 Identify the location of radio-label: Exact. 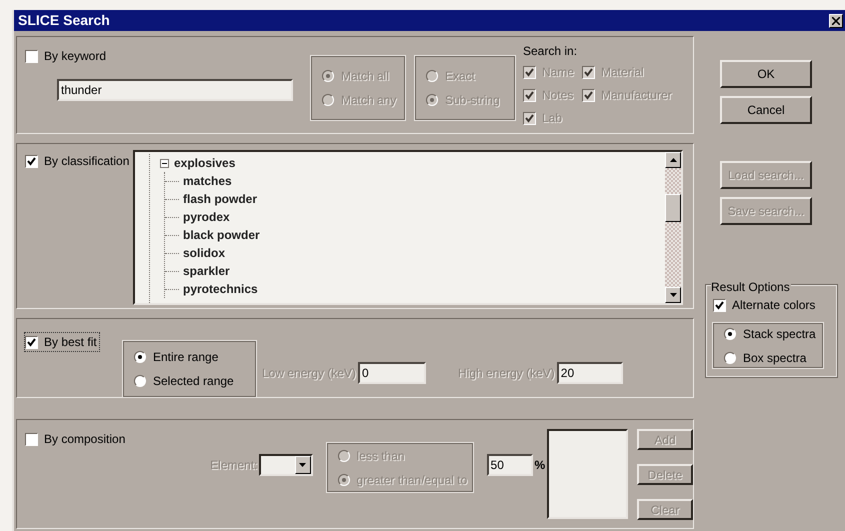
(460, 76).